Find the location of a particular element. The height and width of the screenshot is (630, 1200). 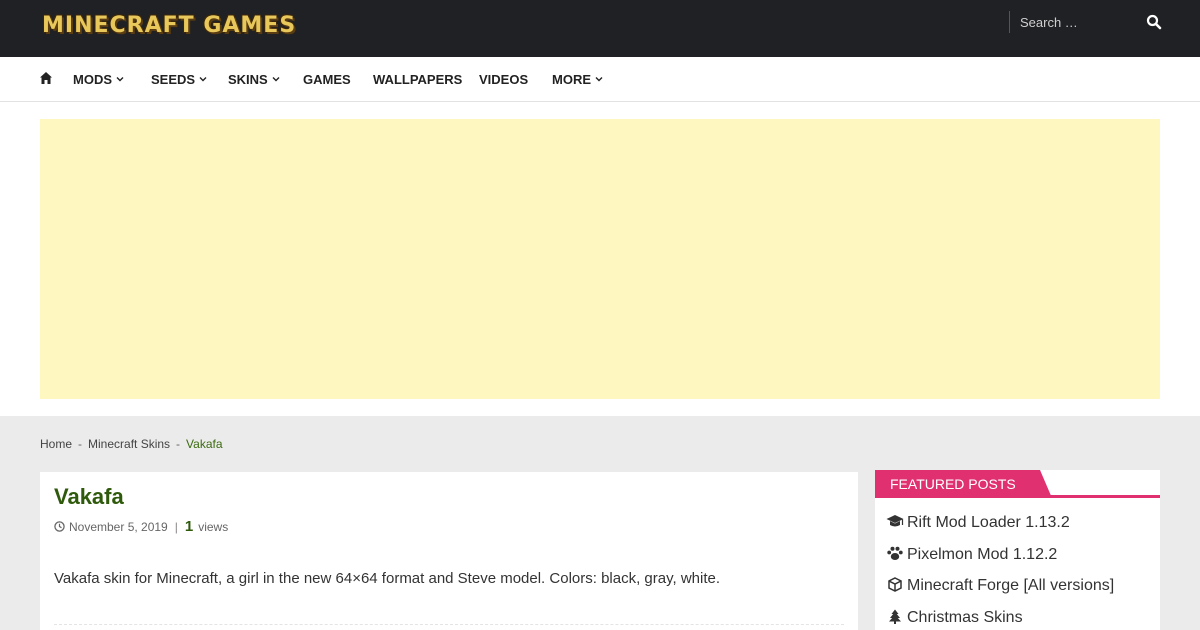

nav-item-label: SEEDS is located at coordinates (173, 79).